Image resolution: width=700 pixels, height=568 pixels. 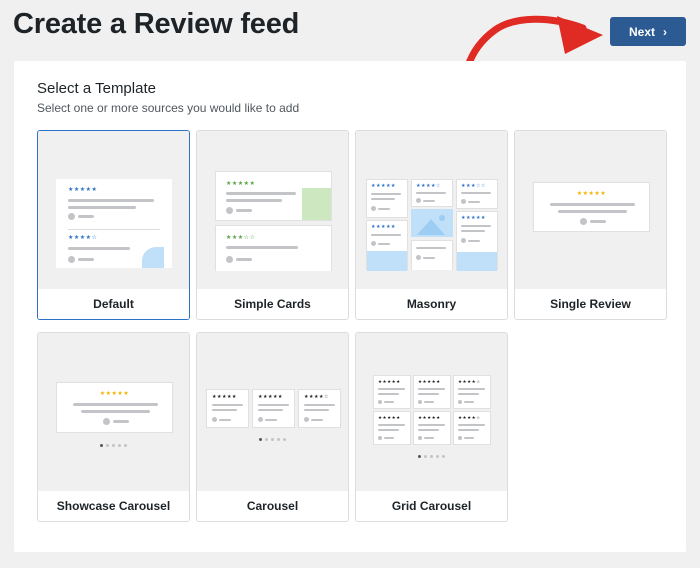 I want to click on template-preview: ★★★★★ ★★★★☆, so click(x=113, y=211).